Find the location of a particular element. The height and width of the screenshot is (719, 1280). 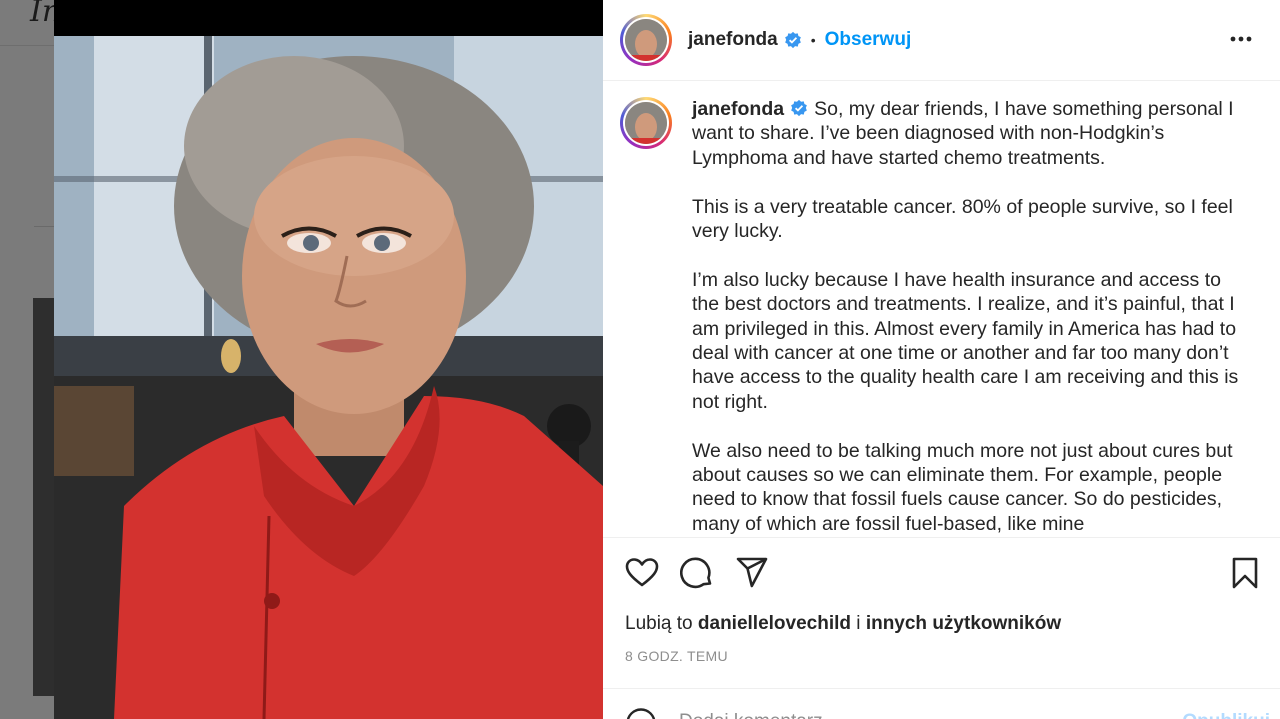

add-comment-row: Dodaj komentarz... Opublikuj is located at coordinates (941, 703).